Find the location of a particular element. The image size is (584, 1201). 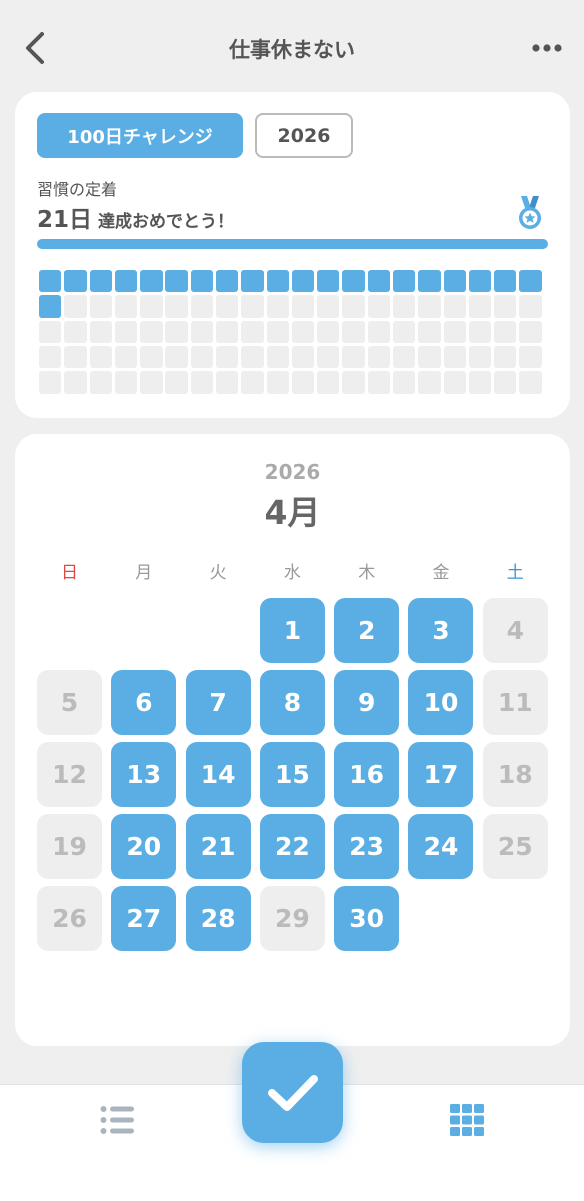

medal-icon is located at coordinates (530, 212).